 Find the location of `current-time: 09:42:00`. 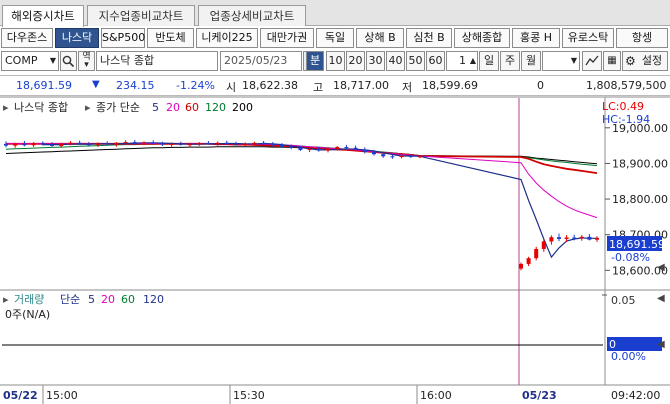

current-time: 09:42:00 is located at coordinates (635, 395).